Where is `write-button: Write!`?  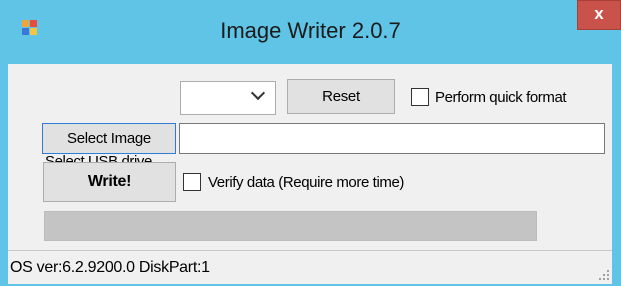
write-button: Write! is located at coordinates (109, 182).